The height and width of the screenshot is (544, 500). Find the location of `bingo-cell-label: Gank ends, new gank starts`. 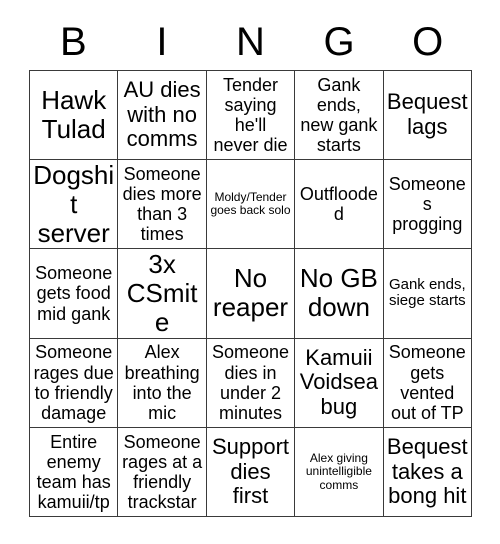

bingo-cell-label: Gank ends, new gank starts is located at coordinates (339, 115).